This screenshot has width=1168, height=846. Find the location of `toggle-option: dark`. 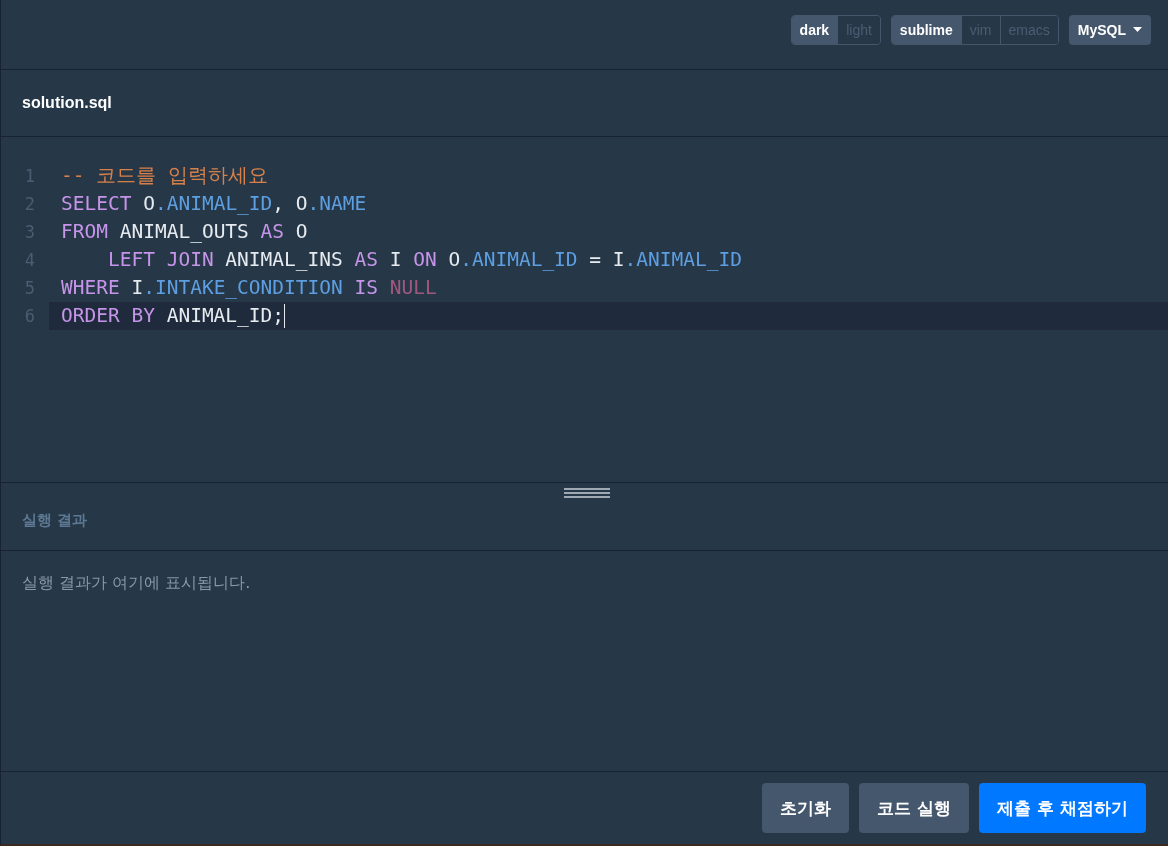

toggle-option: dark is located at coordinates (814, 29).